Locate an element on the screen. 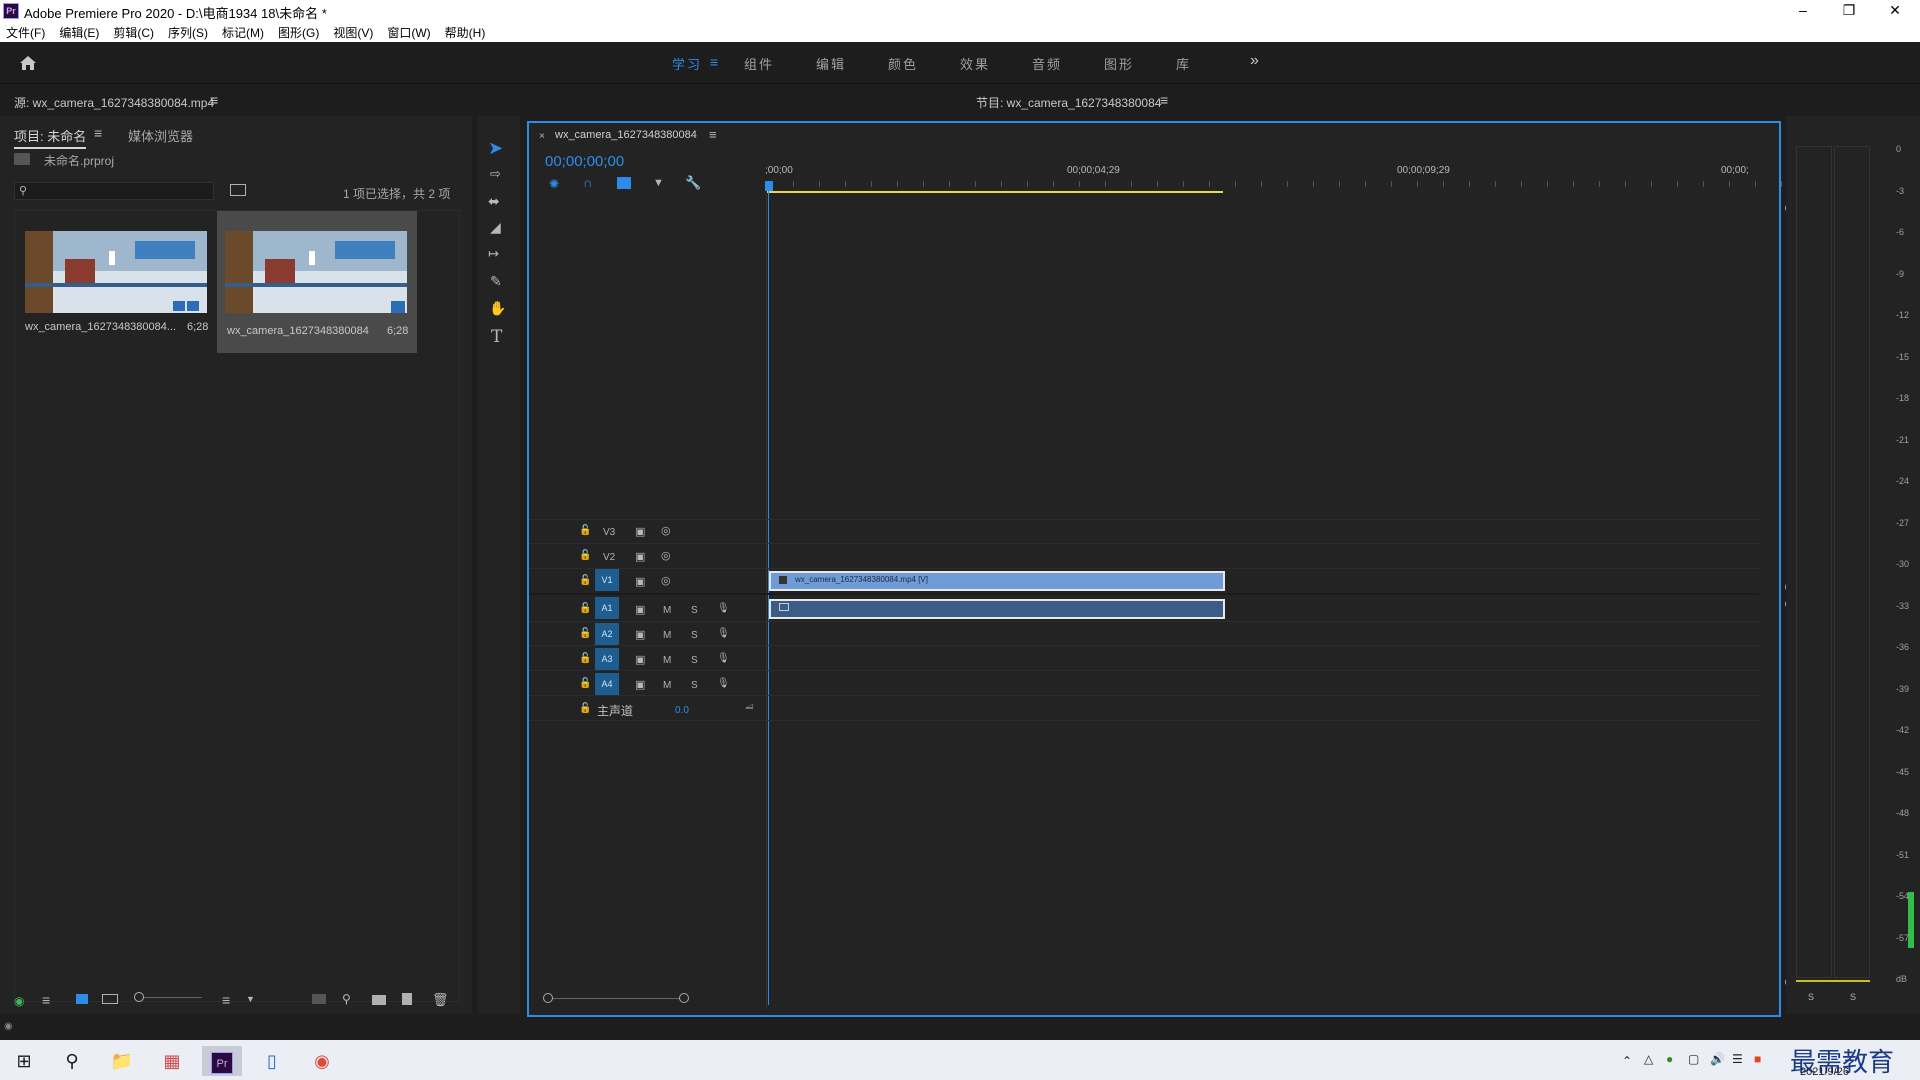  workspace-assembly: 组件 is located at coordinates (759, 63).